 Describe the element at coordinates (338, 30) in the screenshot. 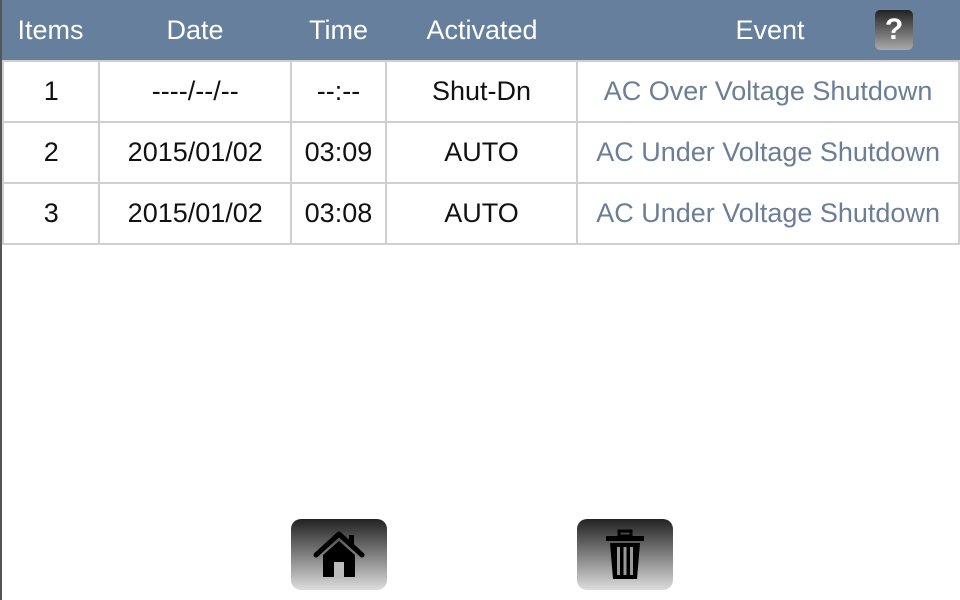

I see `header-time: Time` at that location.